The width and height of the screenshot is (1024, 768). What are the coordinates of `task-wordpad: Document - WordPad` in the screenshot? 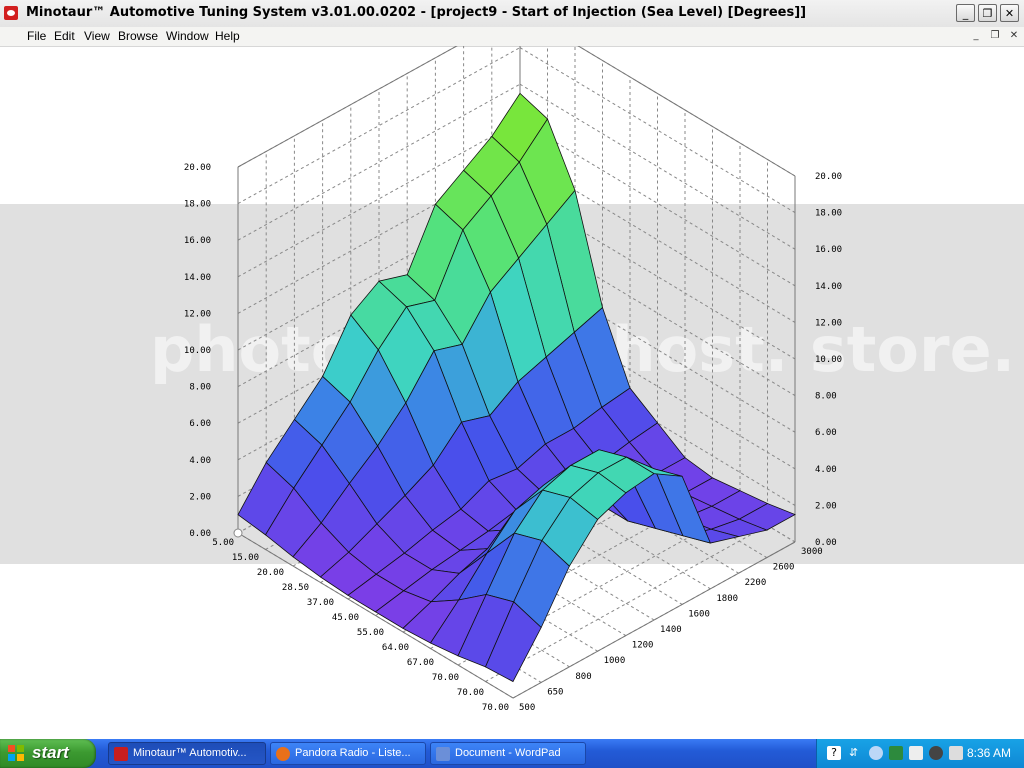 It's located at (508, 753).